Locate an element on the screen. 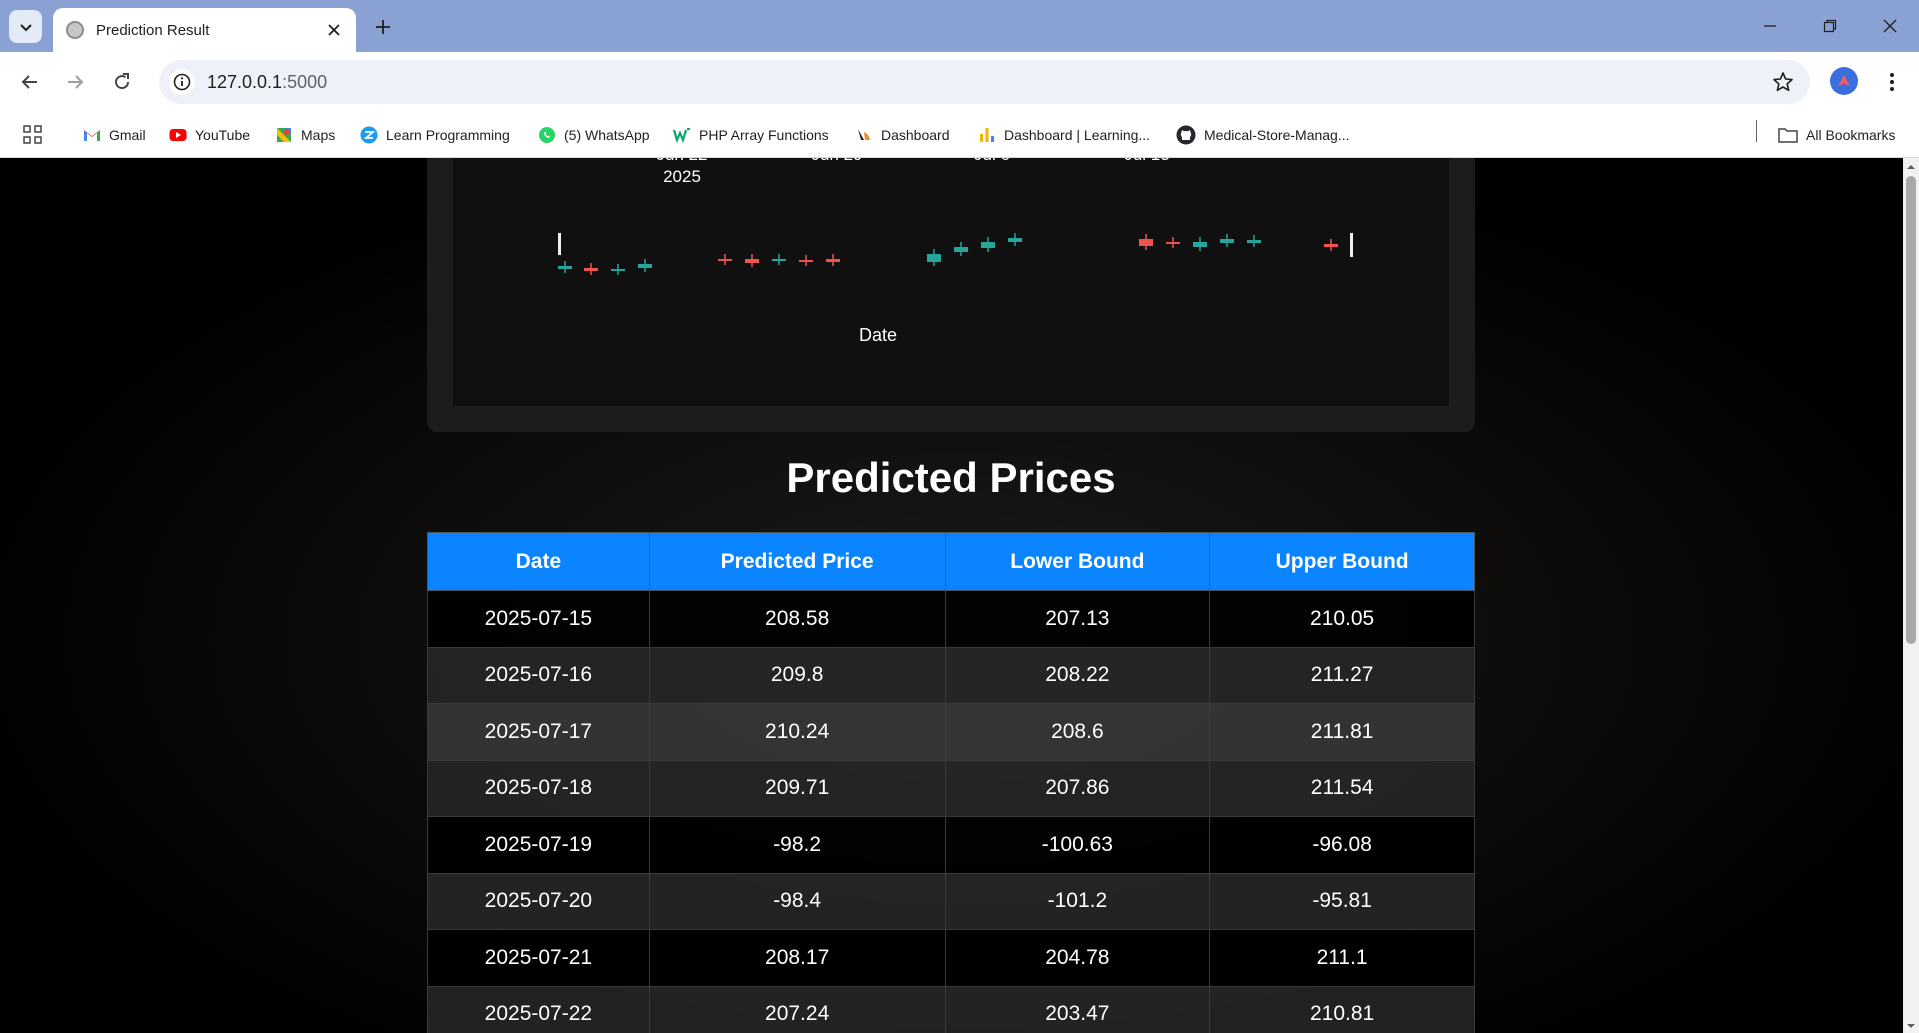 The image size is (1919, 1033). arrow-left-icon is located at coordinates (29, 82).